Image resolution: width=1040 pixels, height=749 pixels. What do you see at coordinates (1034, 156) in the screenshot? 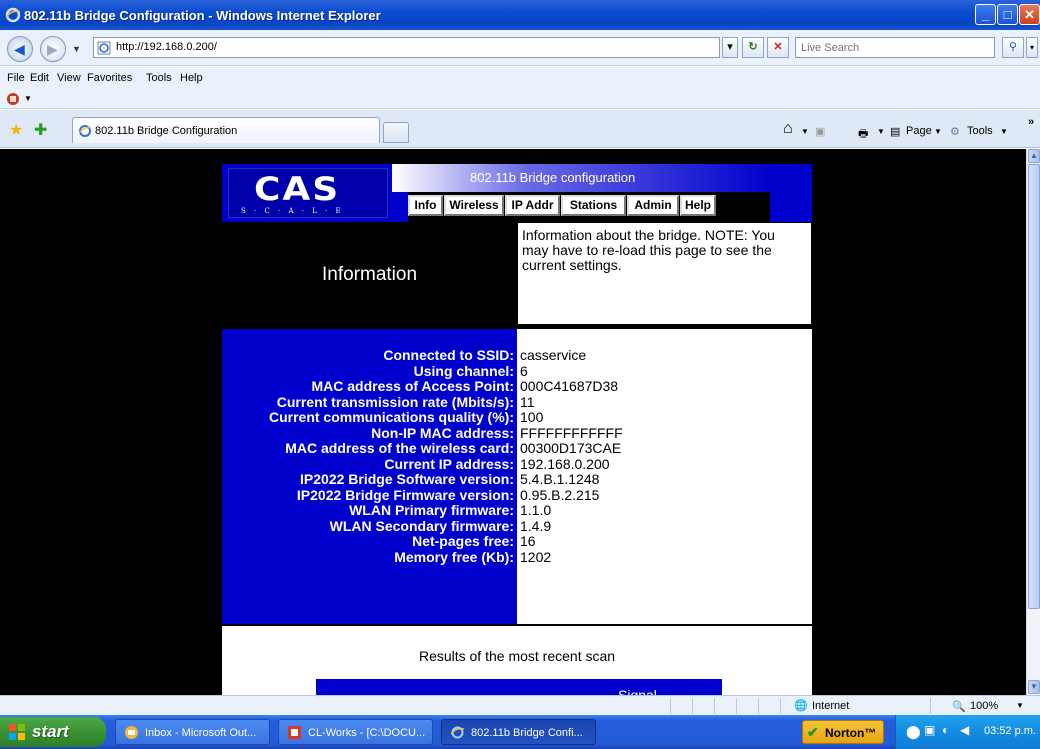
I see `scroll-up-button: ▲` at bounding box center [1034, 156].